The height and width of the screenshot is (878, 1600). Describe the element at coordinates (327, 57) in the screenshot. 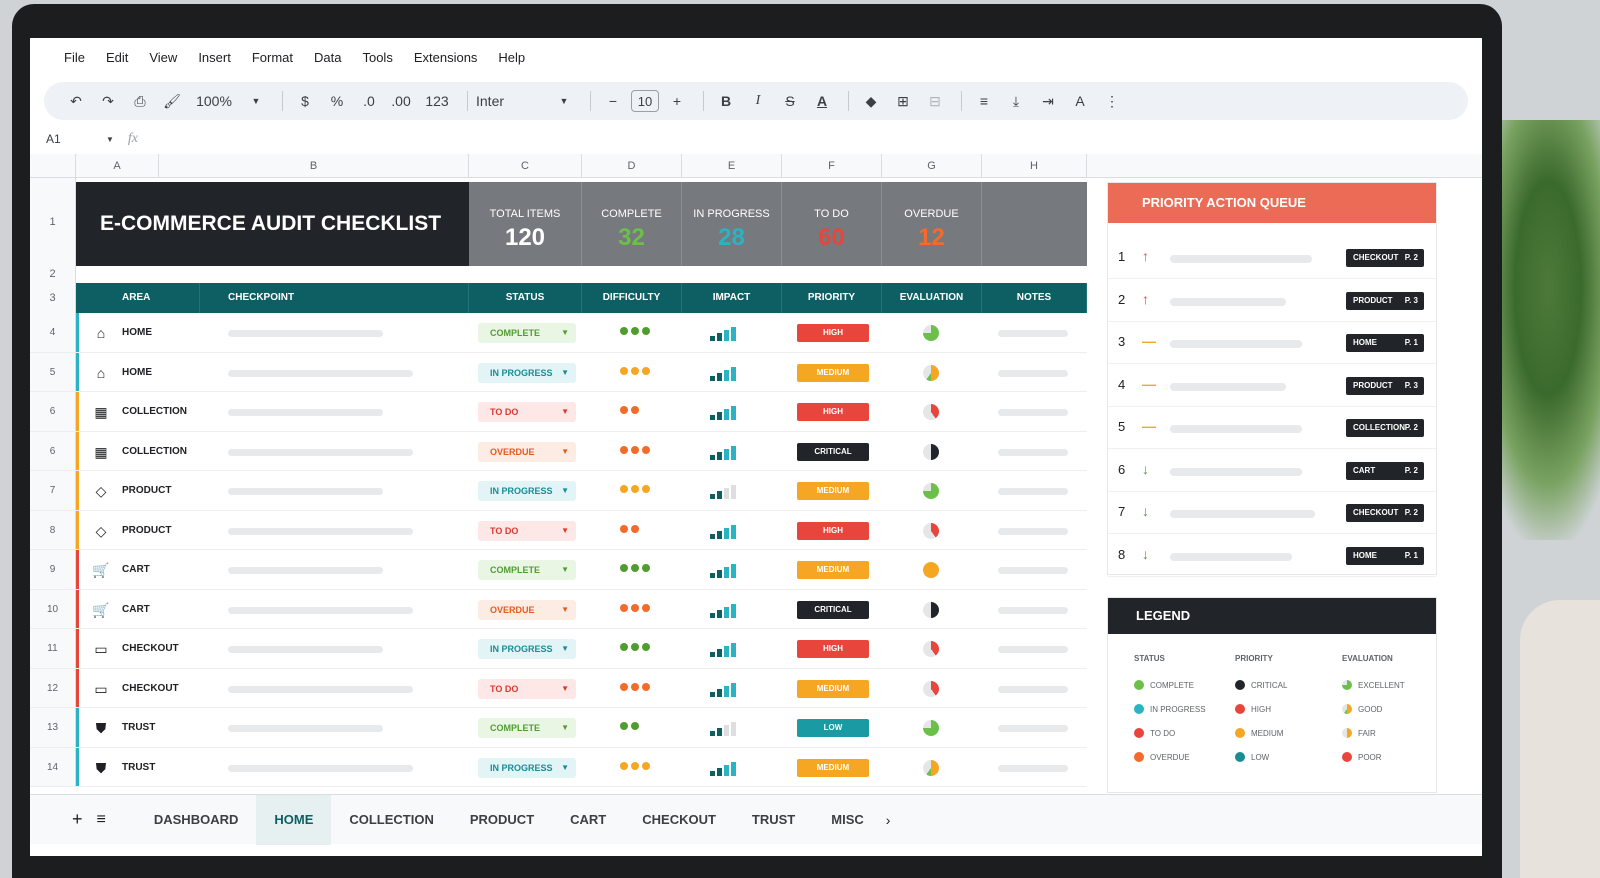

I see `menu-data: Data` at that location.